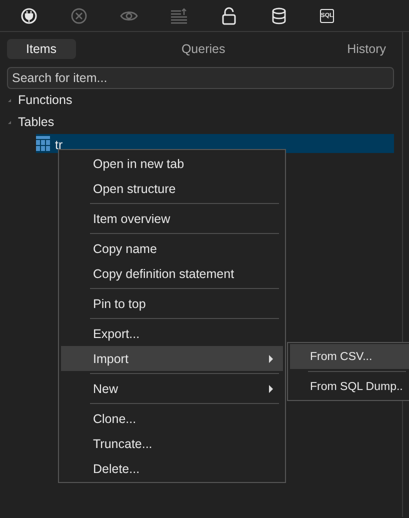 The height and width of the screenshot is (518, 409). I want to click on menu-item: New, so click(172, 388).